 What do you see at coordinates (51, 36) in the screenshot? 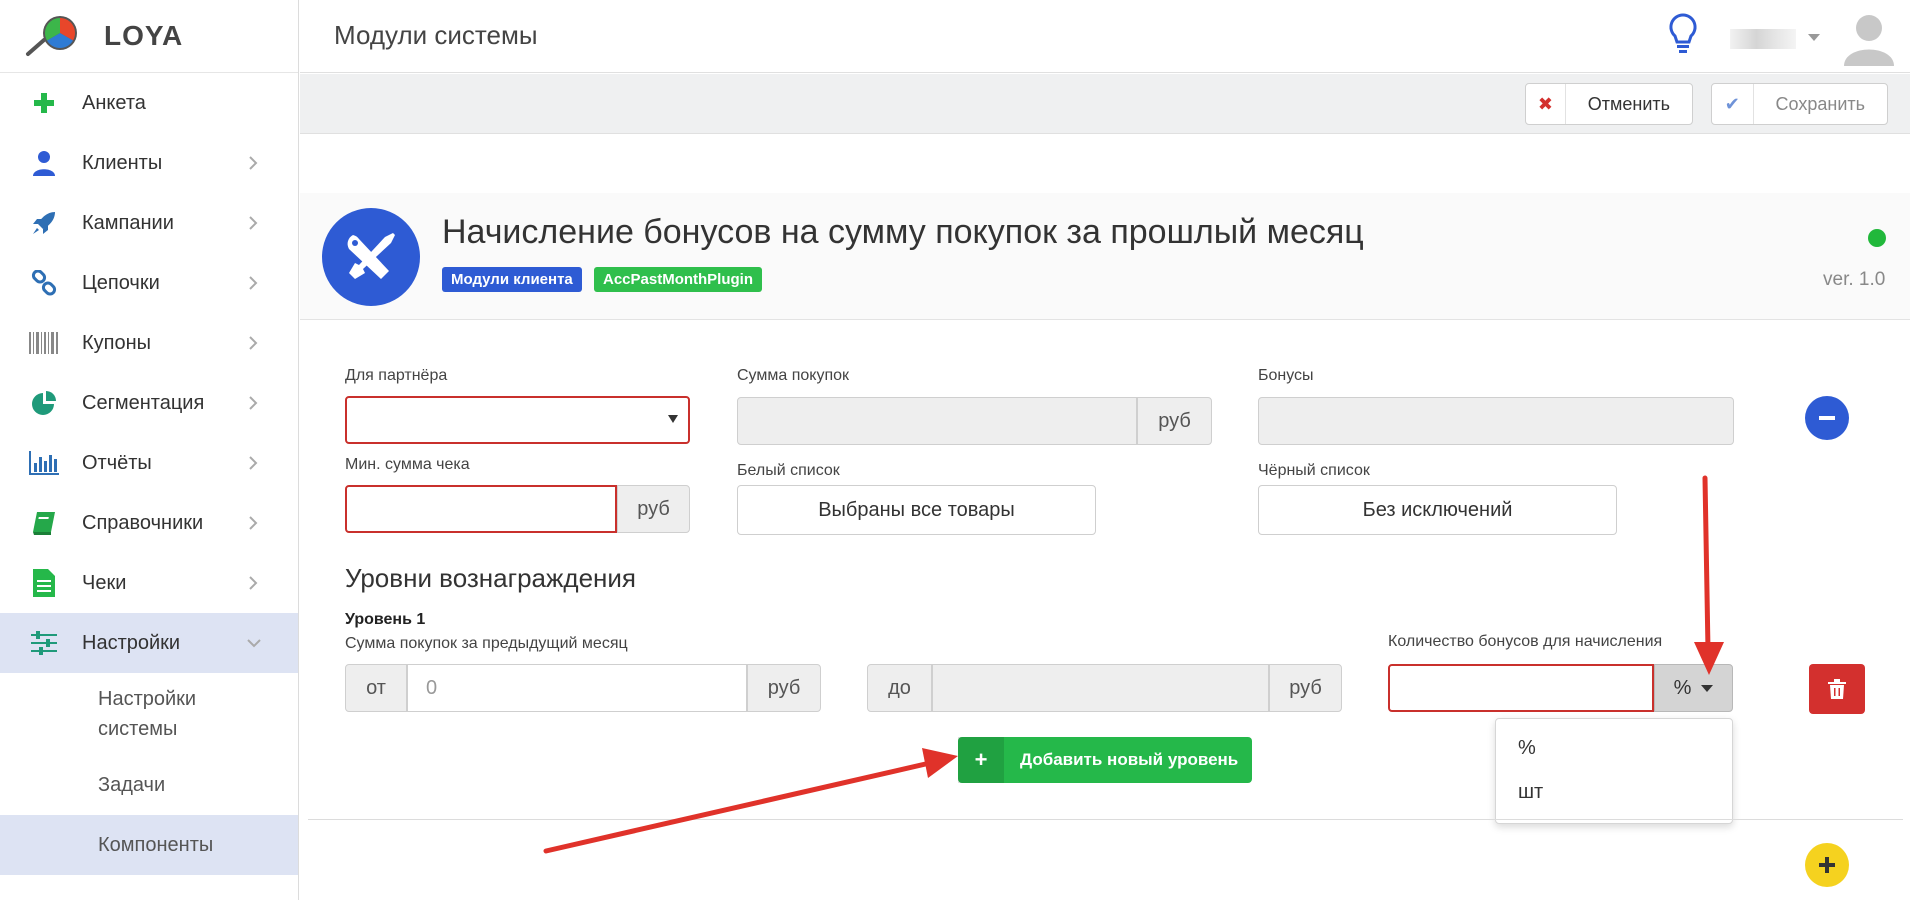
I see `loya-logo-icon` at bounding box center [51, 36].